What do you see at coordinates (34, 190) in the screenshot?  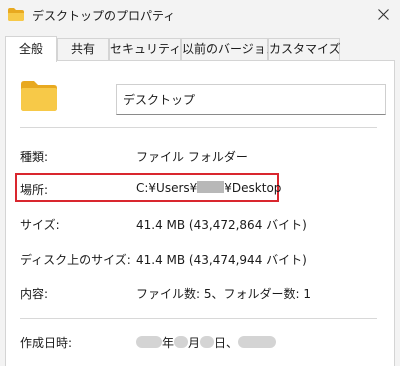 I see `location-label: 場所:` at bounding box center [34, 190].